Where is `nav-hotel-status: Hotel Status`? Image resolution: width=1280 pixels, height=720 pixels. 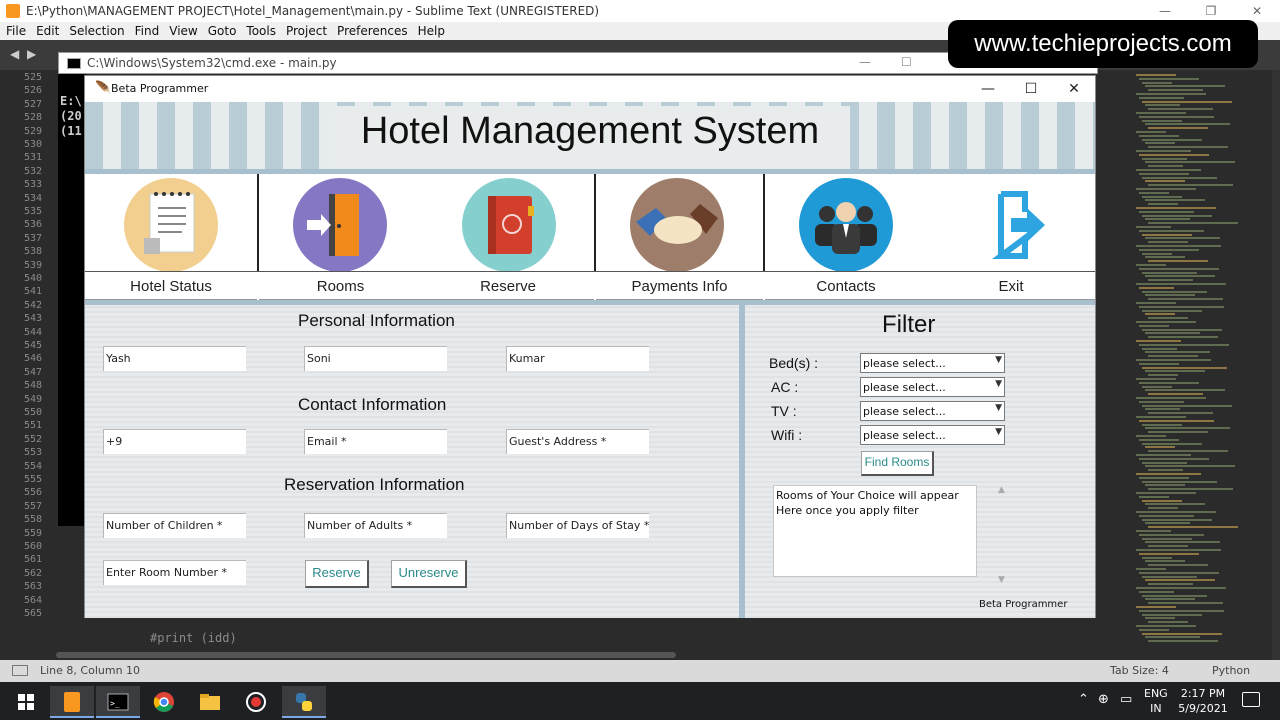
nav-hotel-status: Hotel Status is located at coordinates (171, 237).